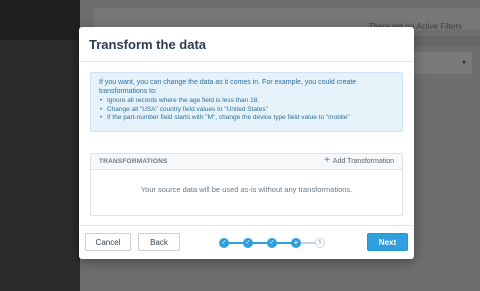 This screenshot has height=291, width=480. Describe the element at coordinates (246, 44) in the screenshot. I see `modal-header: Transform the data` at that location.